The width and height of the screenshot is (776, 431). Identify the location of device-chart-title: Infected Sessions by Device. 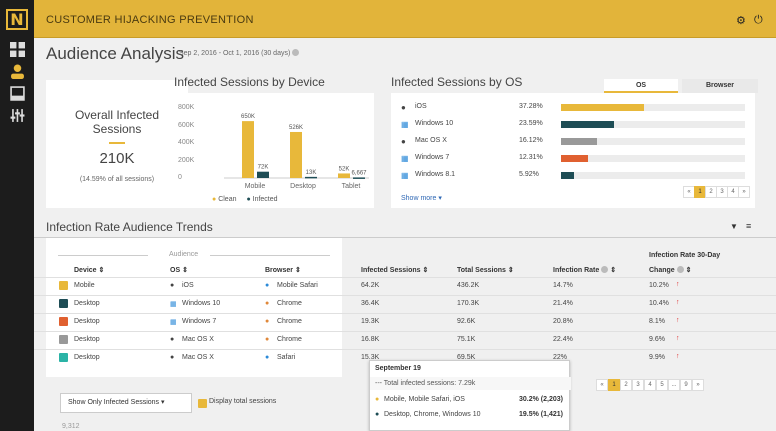
(249, 82).